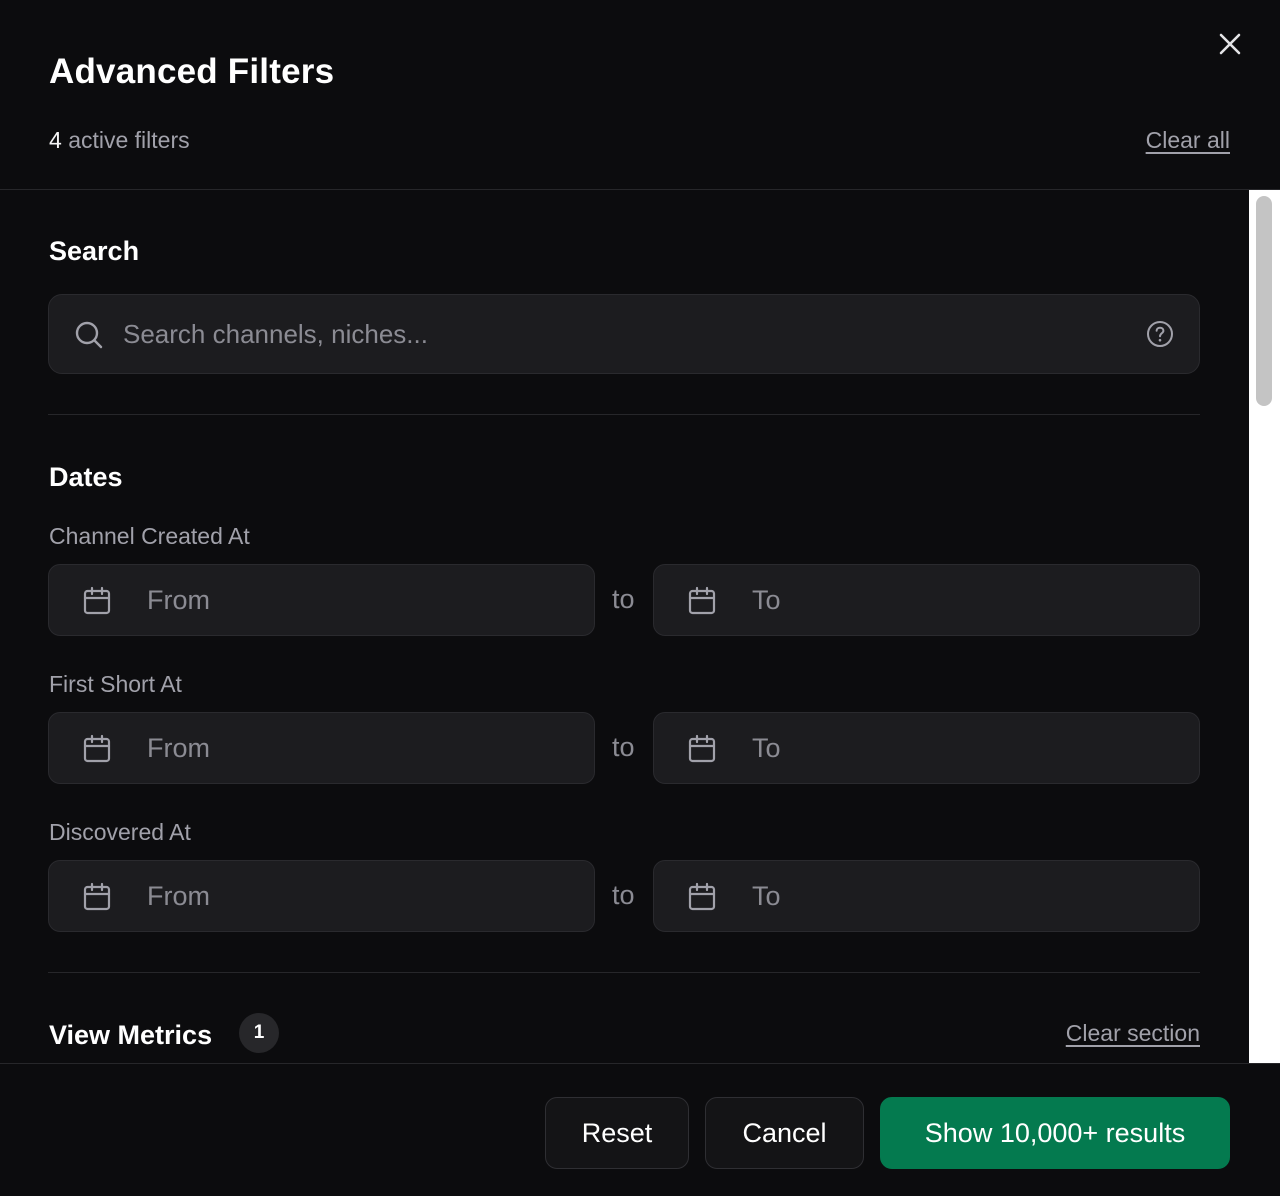 This screenshot has width=1280, height=1196. I want to click on reset-button: Reset, so click(617, 1133).